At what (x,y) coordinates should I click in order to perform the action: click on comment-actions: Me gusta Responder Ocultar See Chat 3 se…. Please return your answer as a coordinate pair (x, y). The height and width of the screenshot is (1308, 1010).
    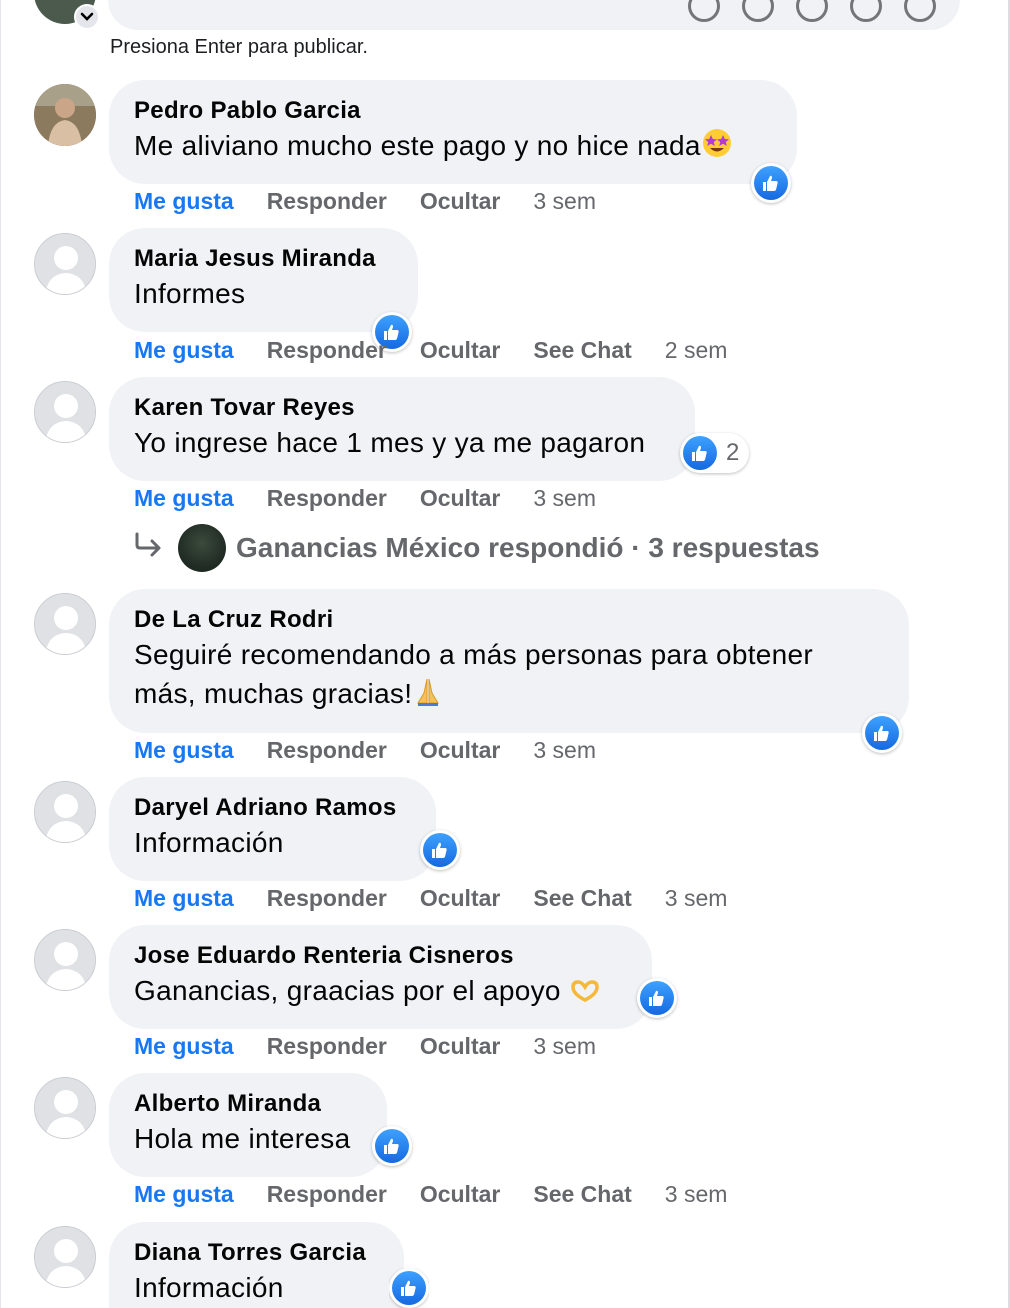
    Looking at the image, I should click on (430, 1194).